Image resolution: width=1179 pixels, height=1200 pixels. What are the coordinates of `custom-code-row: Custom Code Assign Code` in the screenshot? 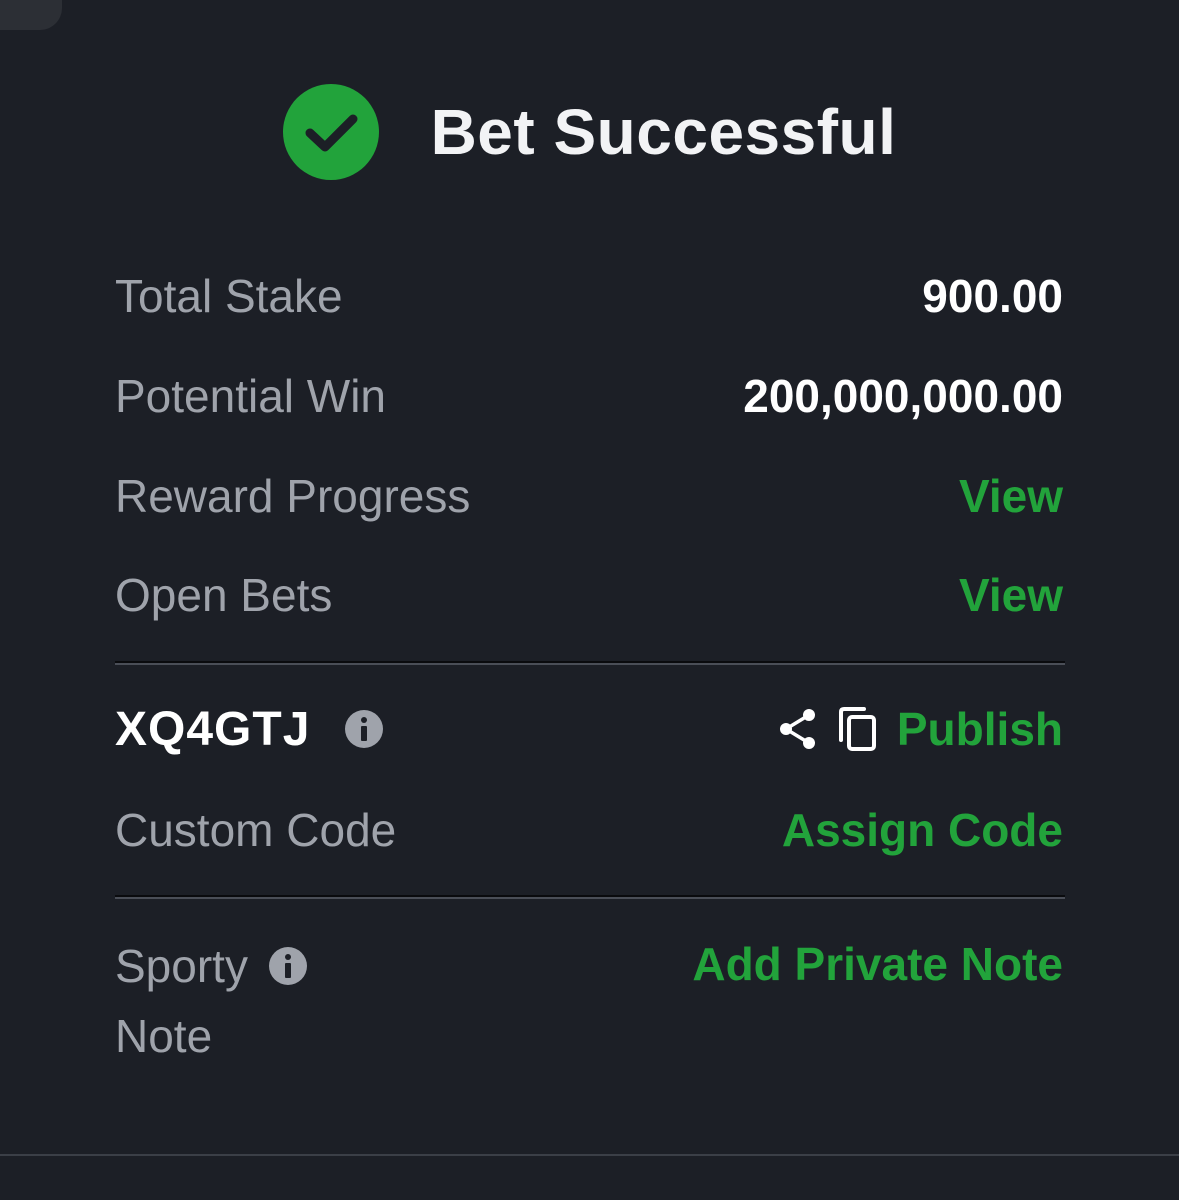 It's located at (589, 830).